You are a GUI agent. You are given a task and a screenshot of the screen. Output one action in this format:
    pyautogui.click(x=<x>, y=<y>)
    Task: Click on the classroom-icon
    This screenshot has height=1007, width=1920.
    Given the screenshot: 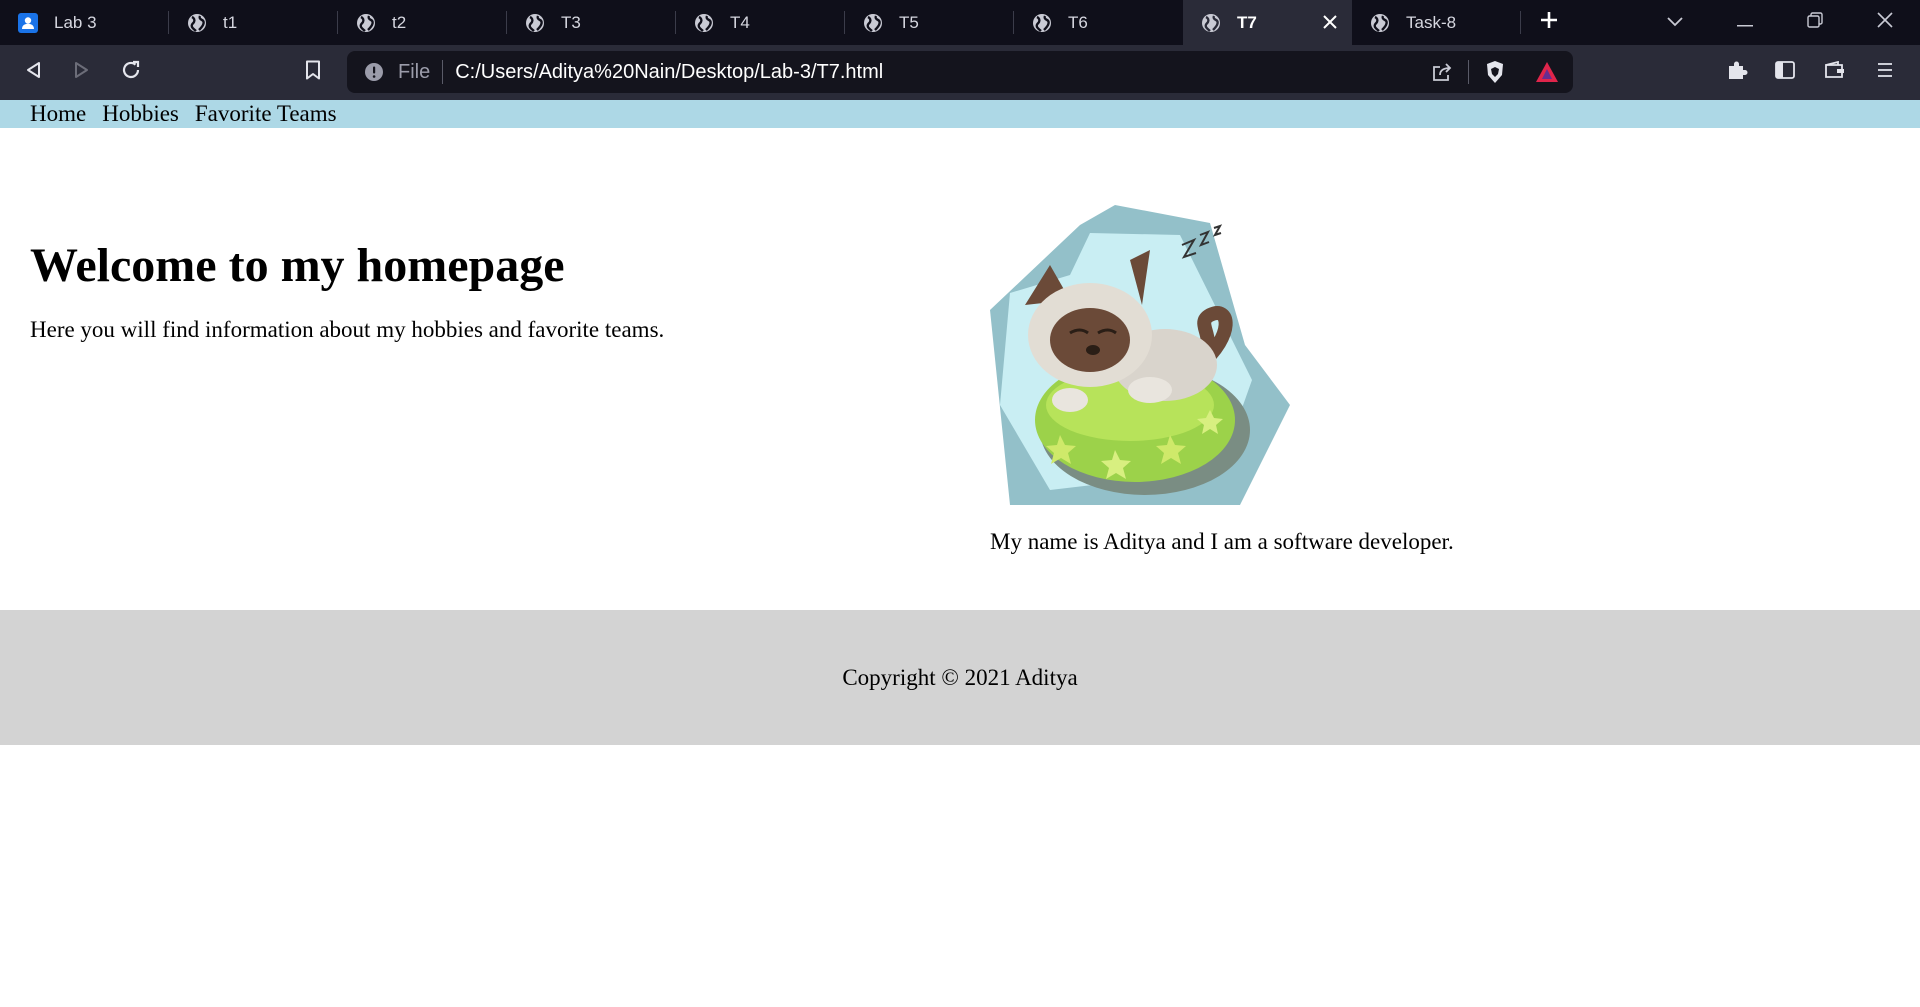 What is the action you would take?
    pyautogui.click(x=28, y=22)
    